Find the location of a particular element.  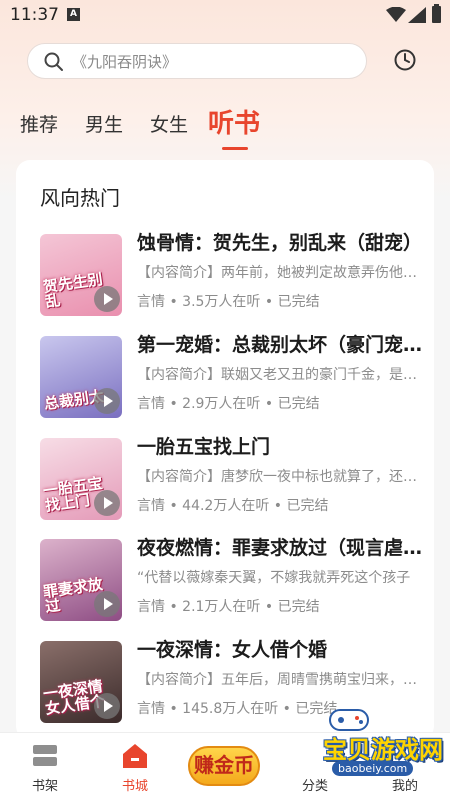

home-icon is located at coordinates (135, 756).